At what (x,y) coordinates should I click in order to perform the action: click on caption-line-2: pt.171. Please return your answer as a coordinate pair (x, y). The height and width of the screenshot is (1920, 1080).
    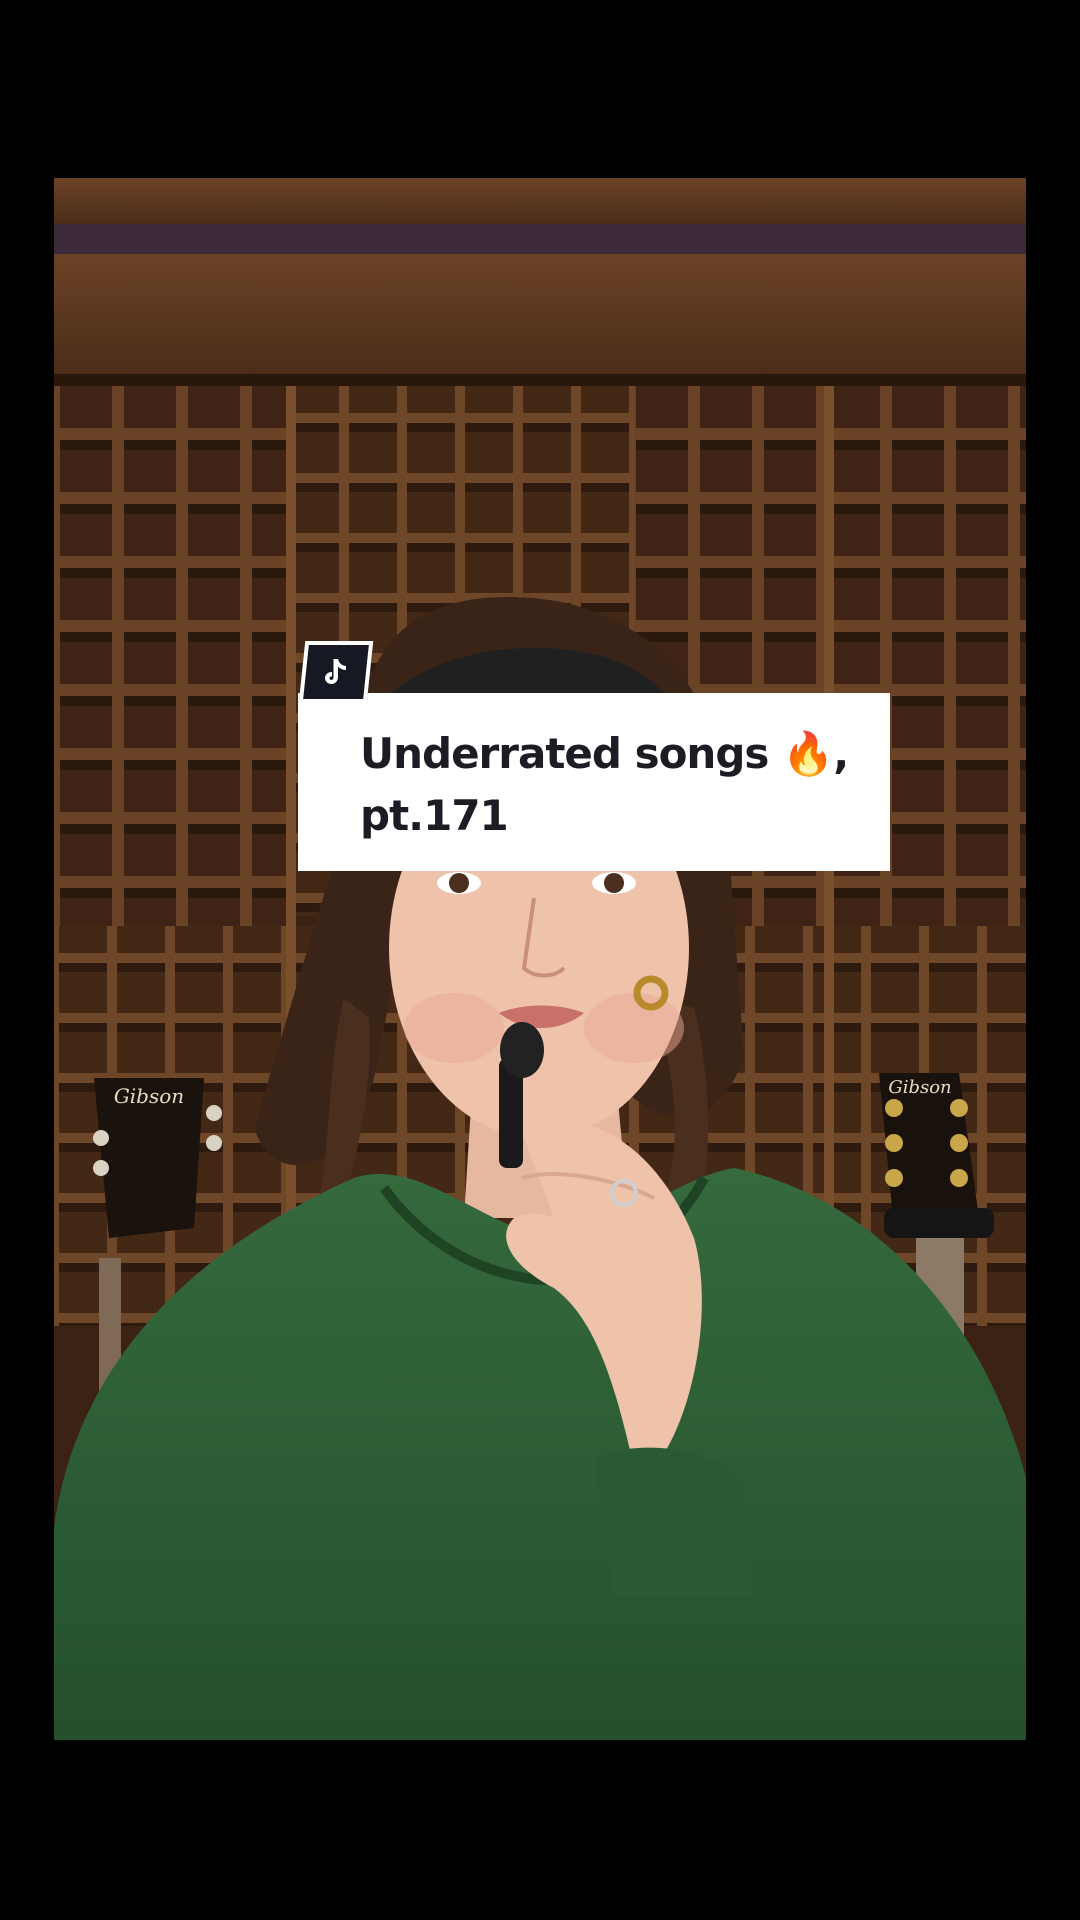
    Looking at the image, I should click on (434, 815).